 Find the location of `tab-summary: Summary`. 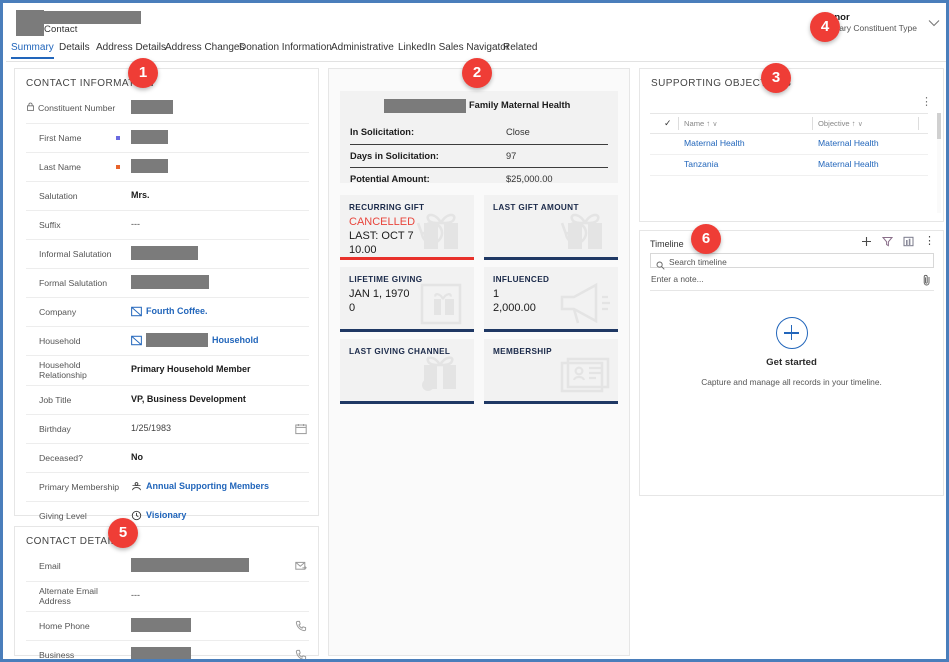

tab-summary: Summary is located at coordinates (32, 50).